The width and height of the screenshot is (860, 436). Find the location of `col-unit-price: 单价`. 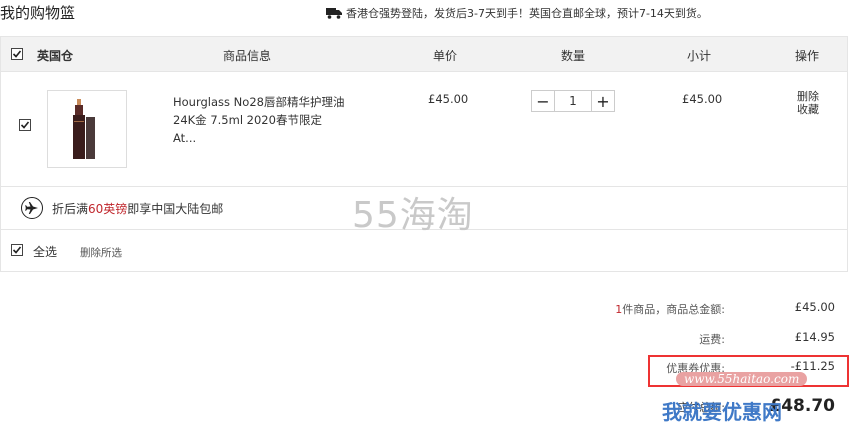

col-unit-price: 单价 is located at coordinates (445, 56).